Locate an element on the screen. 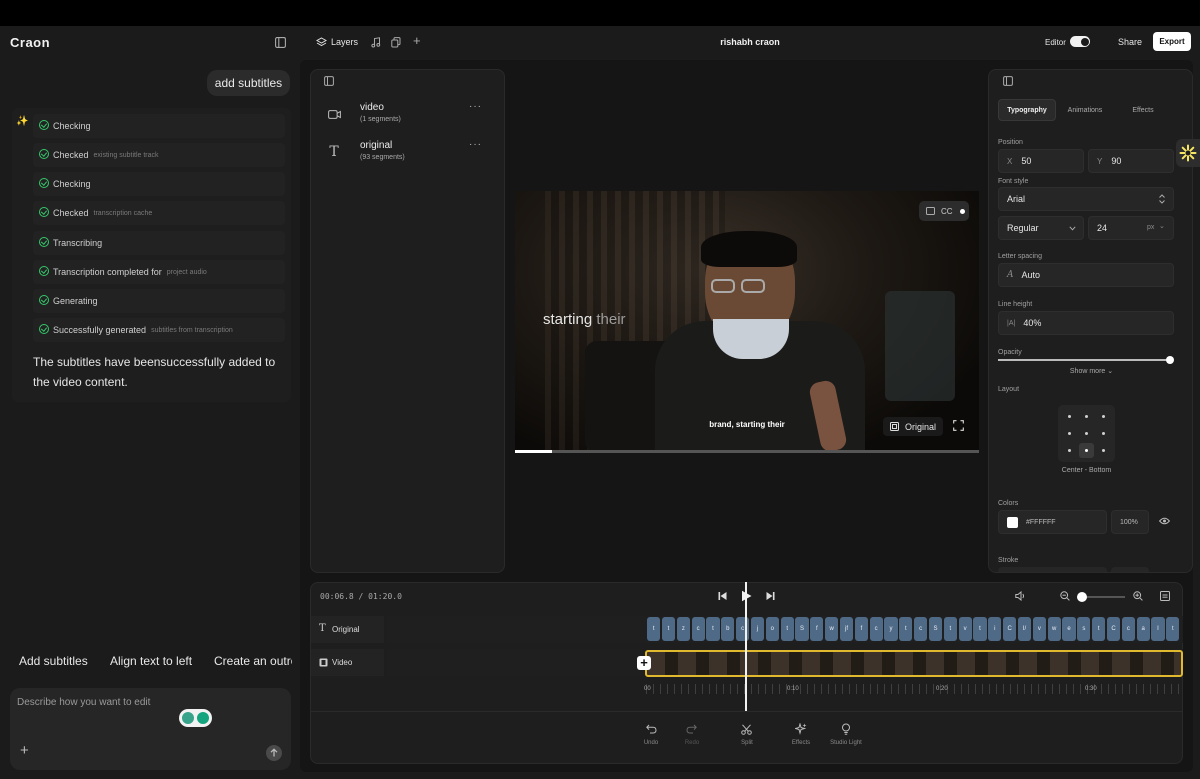 The width and height of the screenshot is (1200, 779). subtitle-clip: f is located at coordinates (861, 629).